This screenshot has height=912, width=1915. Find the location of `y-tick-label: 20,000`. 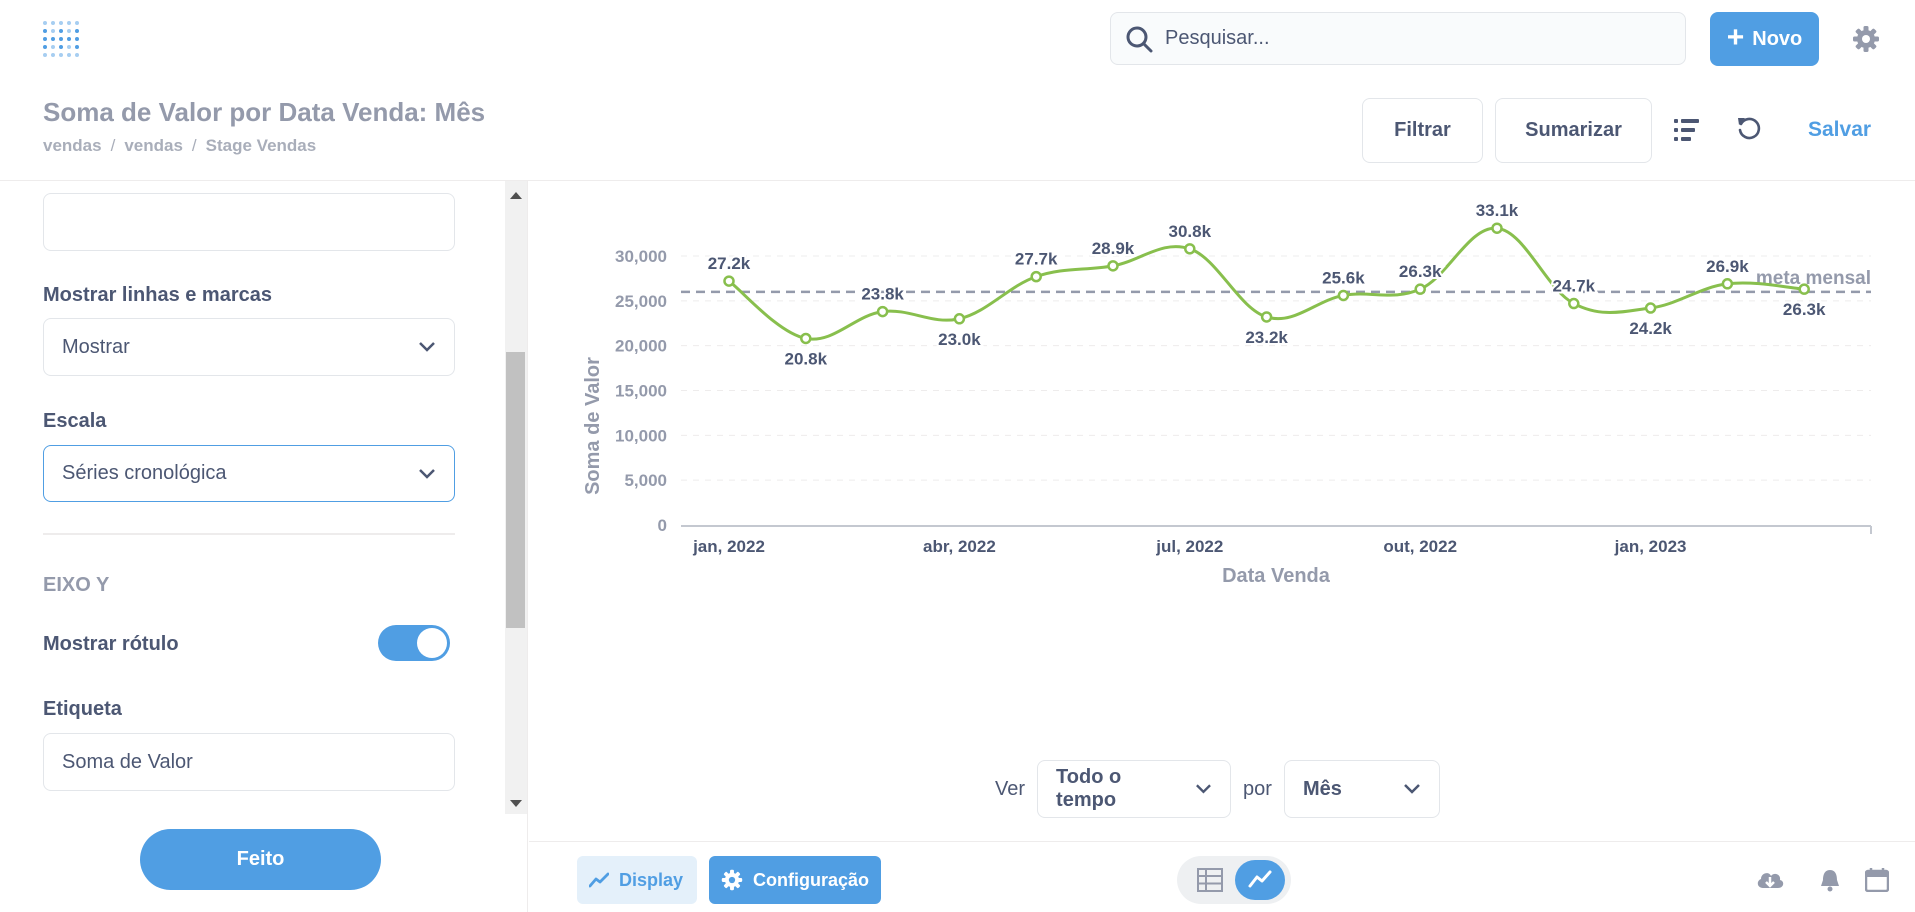

y-tick-label: 20,000 is located at coordinates (641, 346).